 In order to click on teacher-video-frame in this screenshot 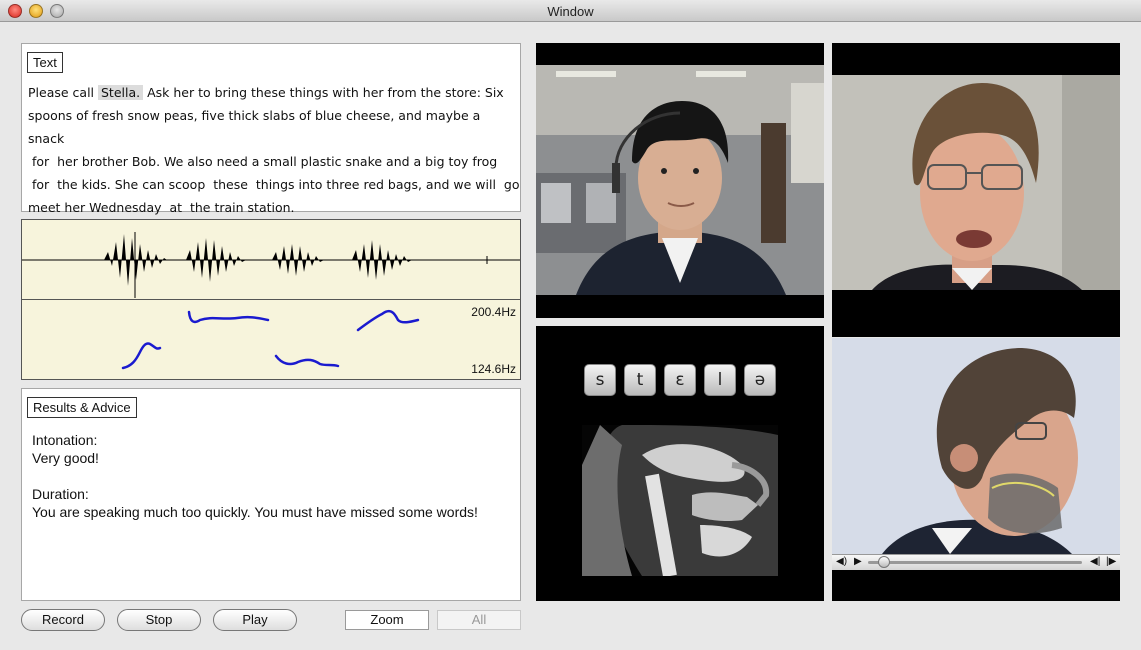, I will do `click(976, 182)`.